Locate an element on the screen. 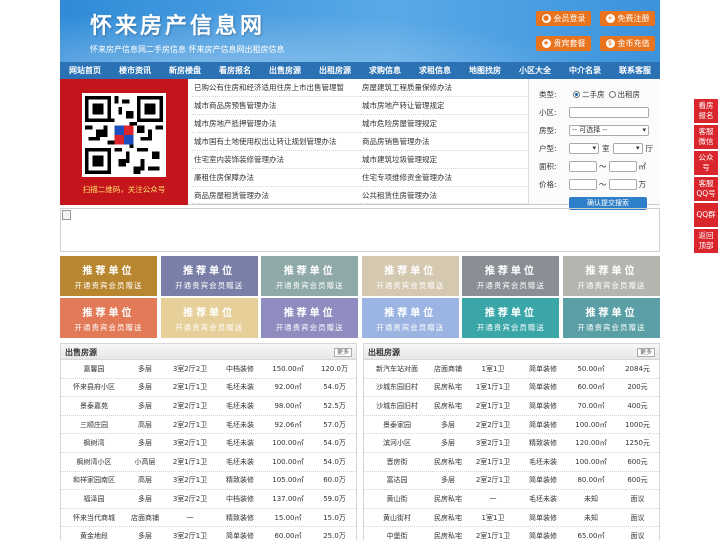 The height and width of the screenshot is (540, 720). community-input is located at coordinates (609, 112).